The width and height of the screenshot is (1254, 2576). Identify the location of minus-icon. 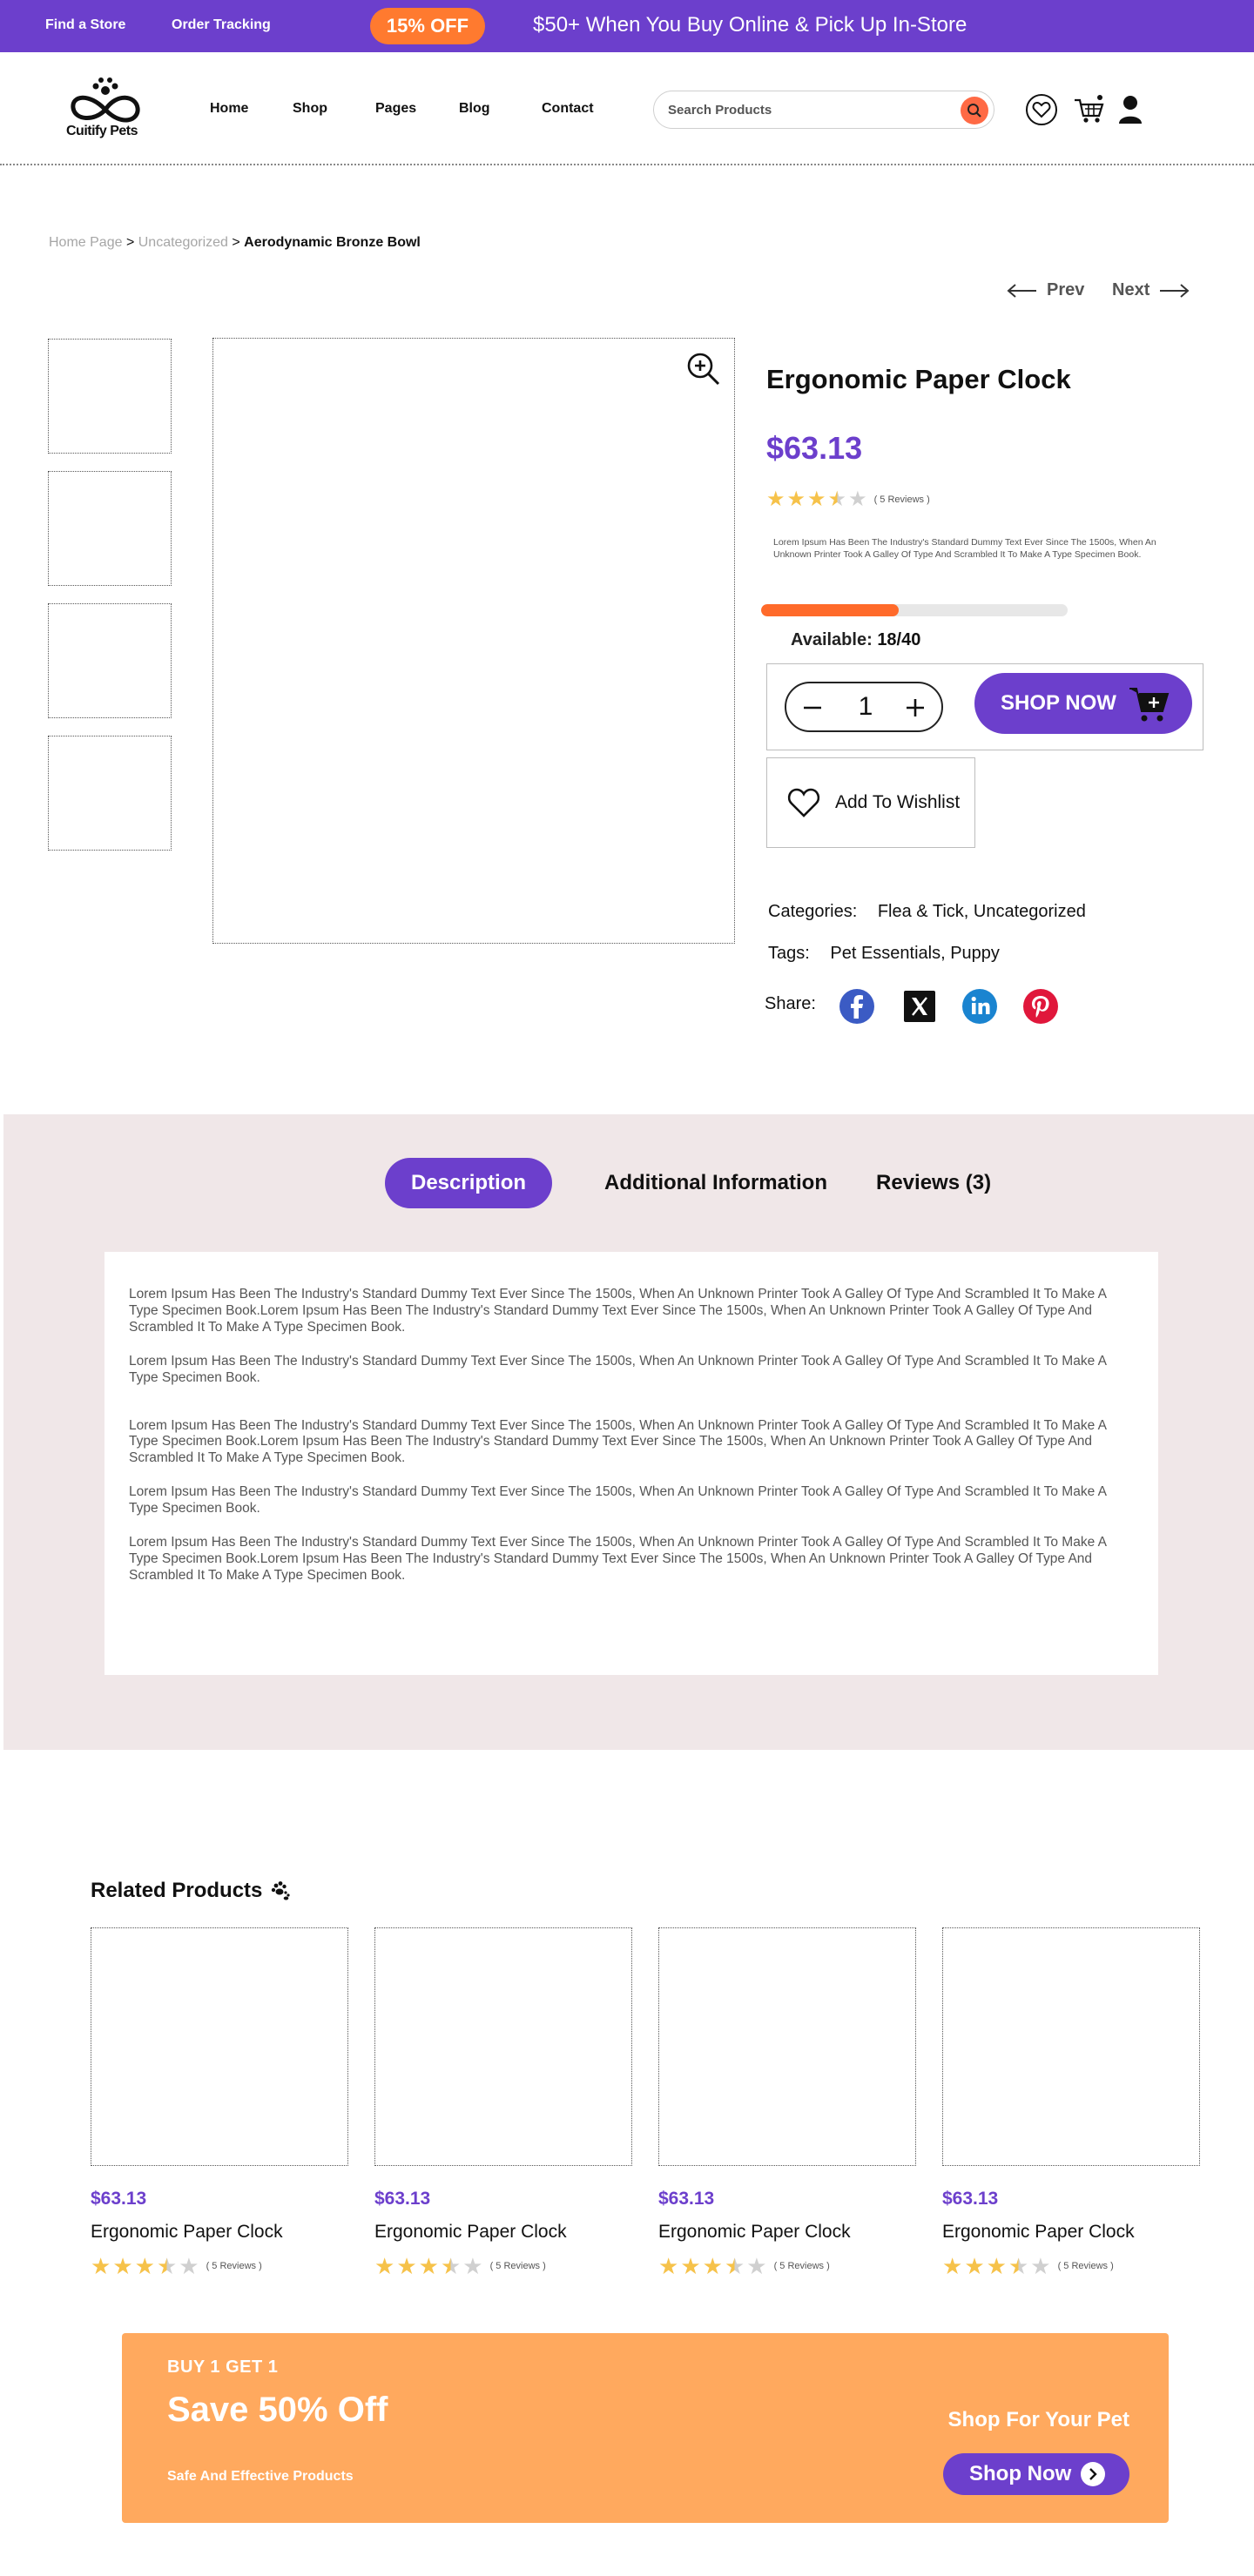
(812, 708).